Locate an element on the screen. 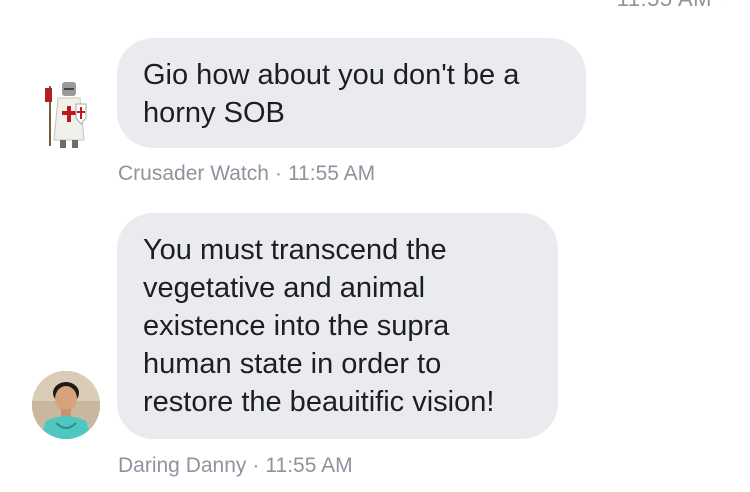  message-meta: Crusader Watch · 11:55 AM is located at coordinates (246, 174).